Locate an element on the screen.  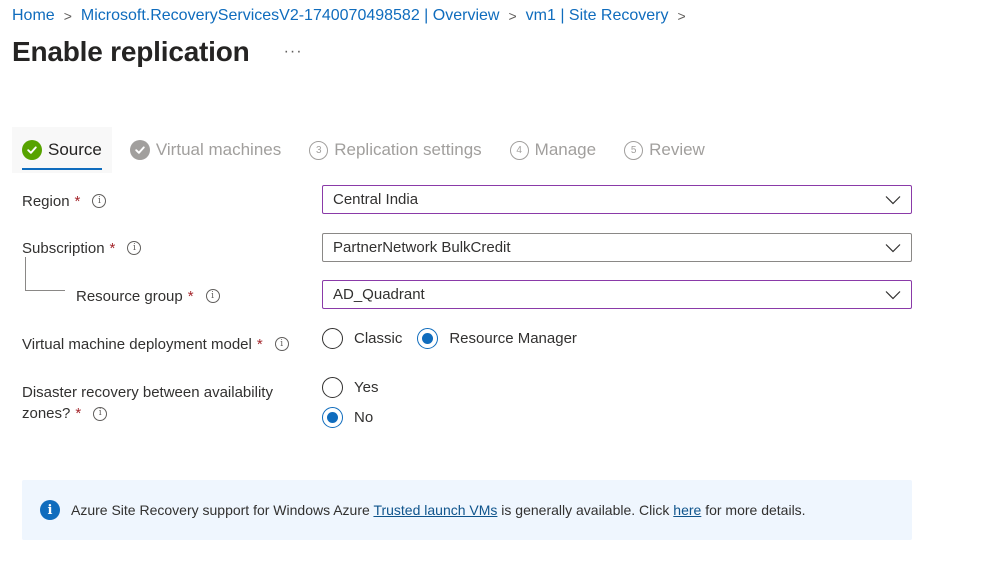
here-link: here is located at coordinates (687, 510).